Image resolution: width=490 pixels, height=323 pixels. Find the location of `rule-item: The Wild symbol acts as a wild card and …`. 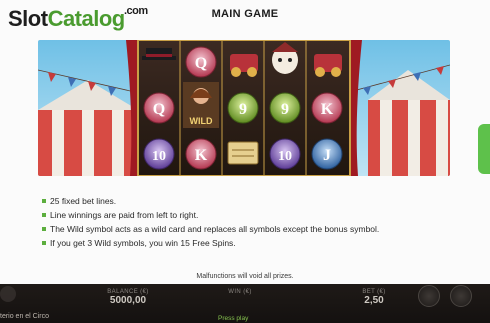

rule-item: The Wild symbol acts as a wild card and … is located at coordinates (252, 229).